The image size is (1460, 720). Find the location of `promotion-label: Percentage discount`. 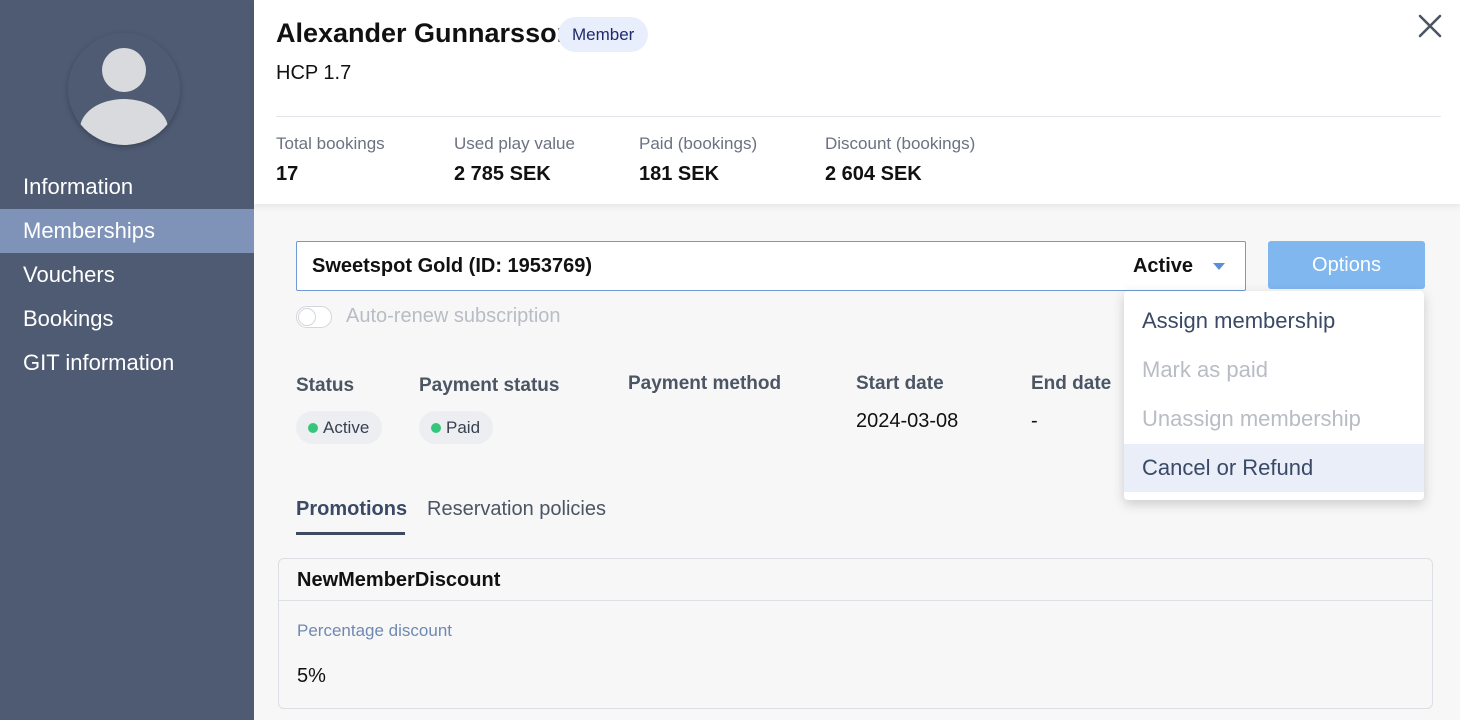

promotion-label: Percentage discount is located at coordinates (374, 630).